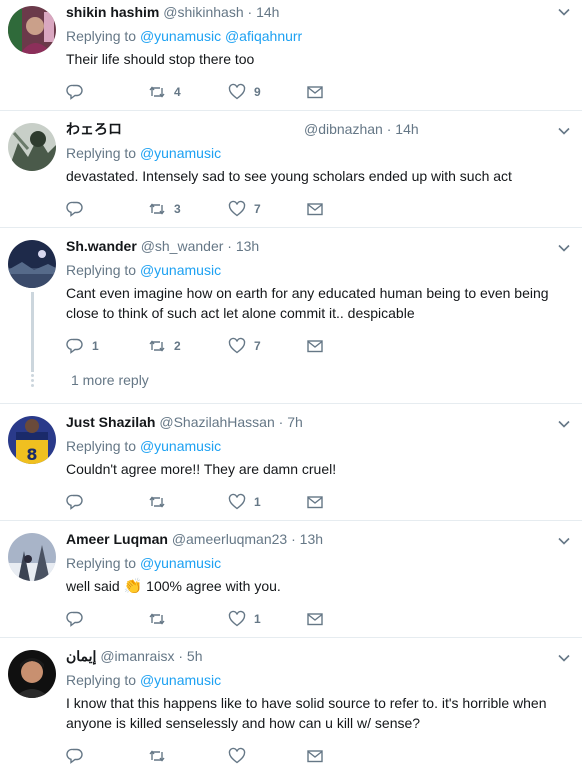 This screenshot has width=582, height=770. Describe the element at coordinates (182, 246) in the screenshot. I see `username: @sh_wander` at that location.